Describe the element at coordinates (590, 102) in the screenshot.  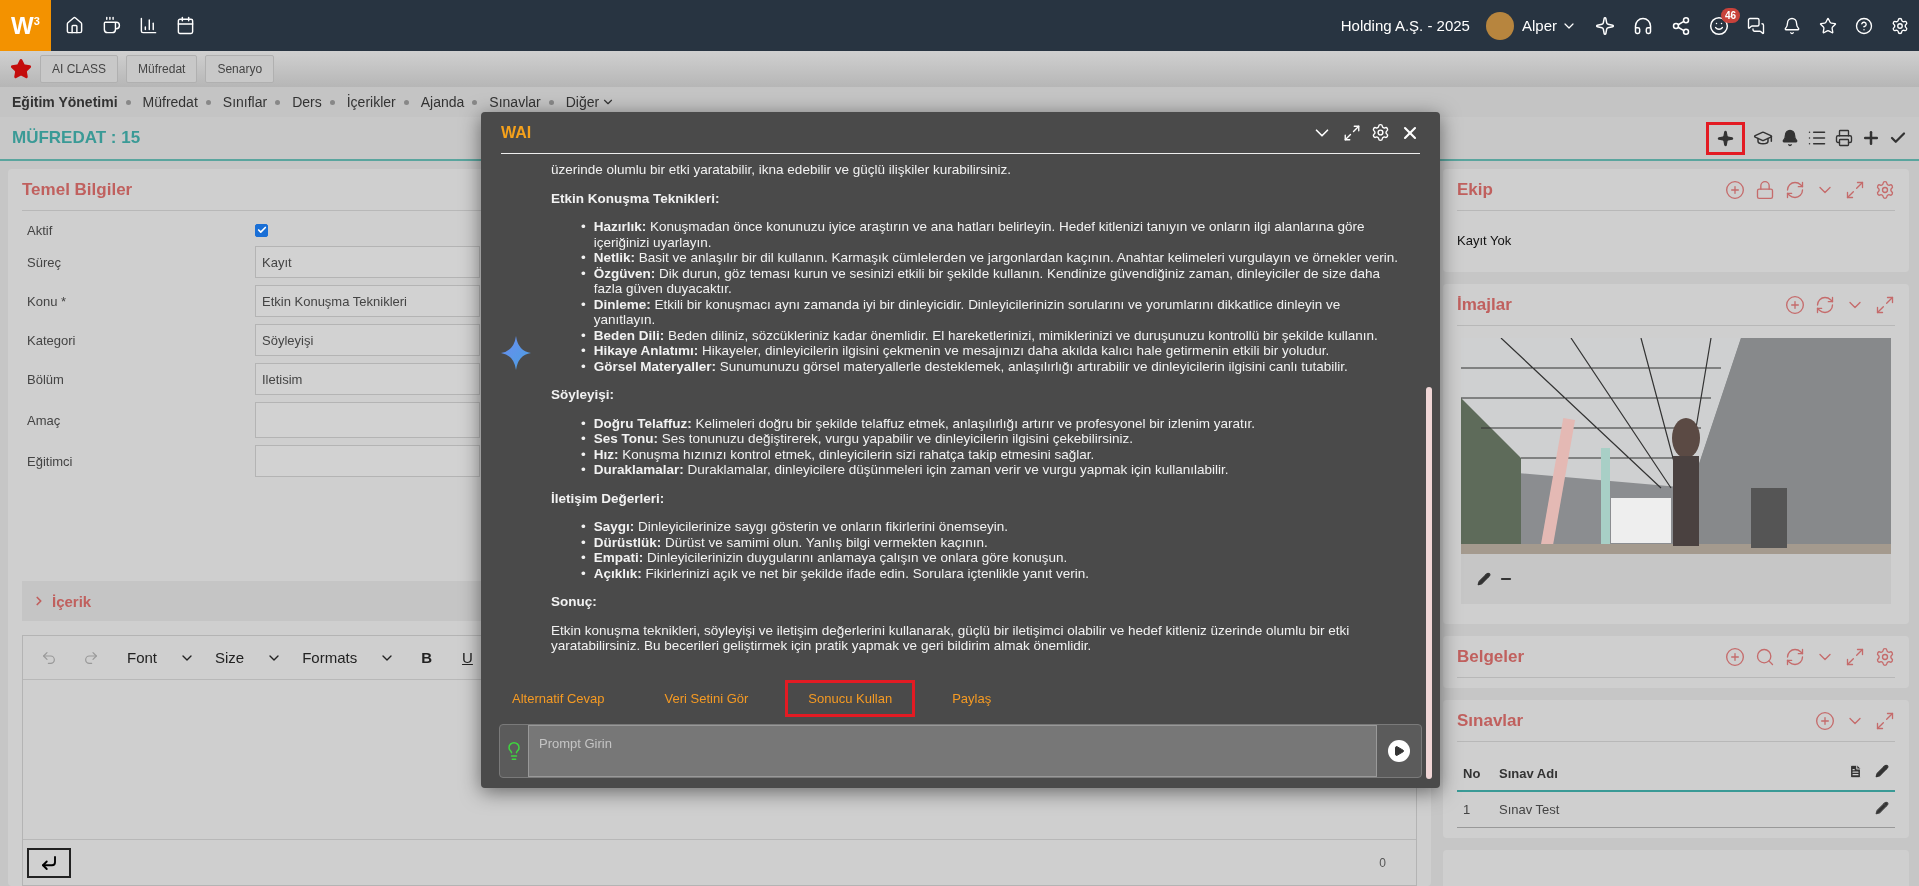
I see `menu-link: Diğer` at that location.